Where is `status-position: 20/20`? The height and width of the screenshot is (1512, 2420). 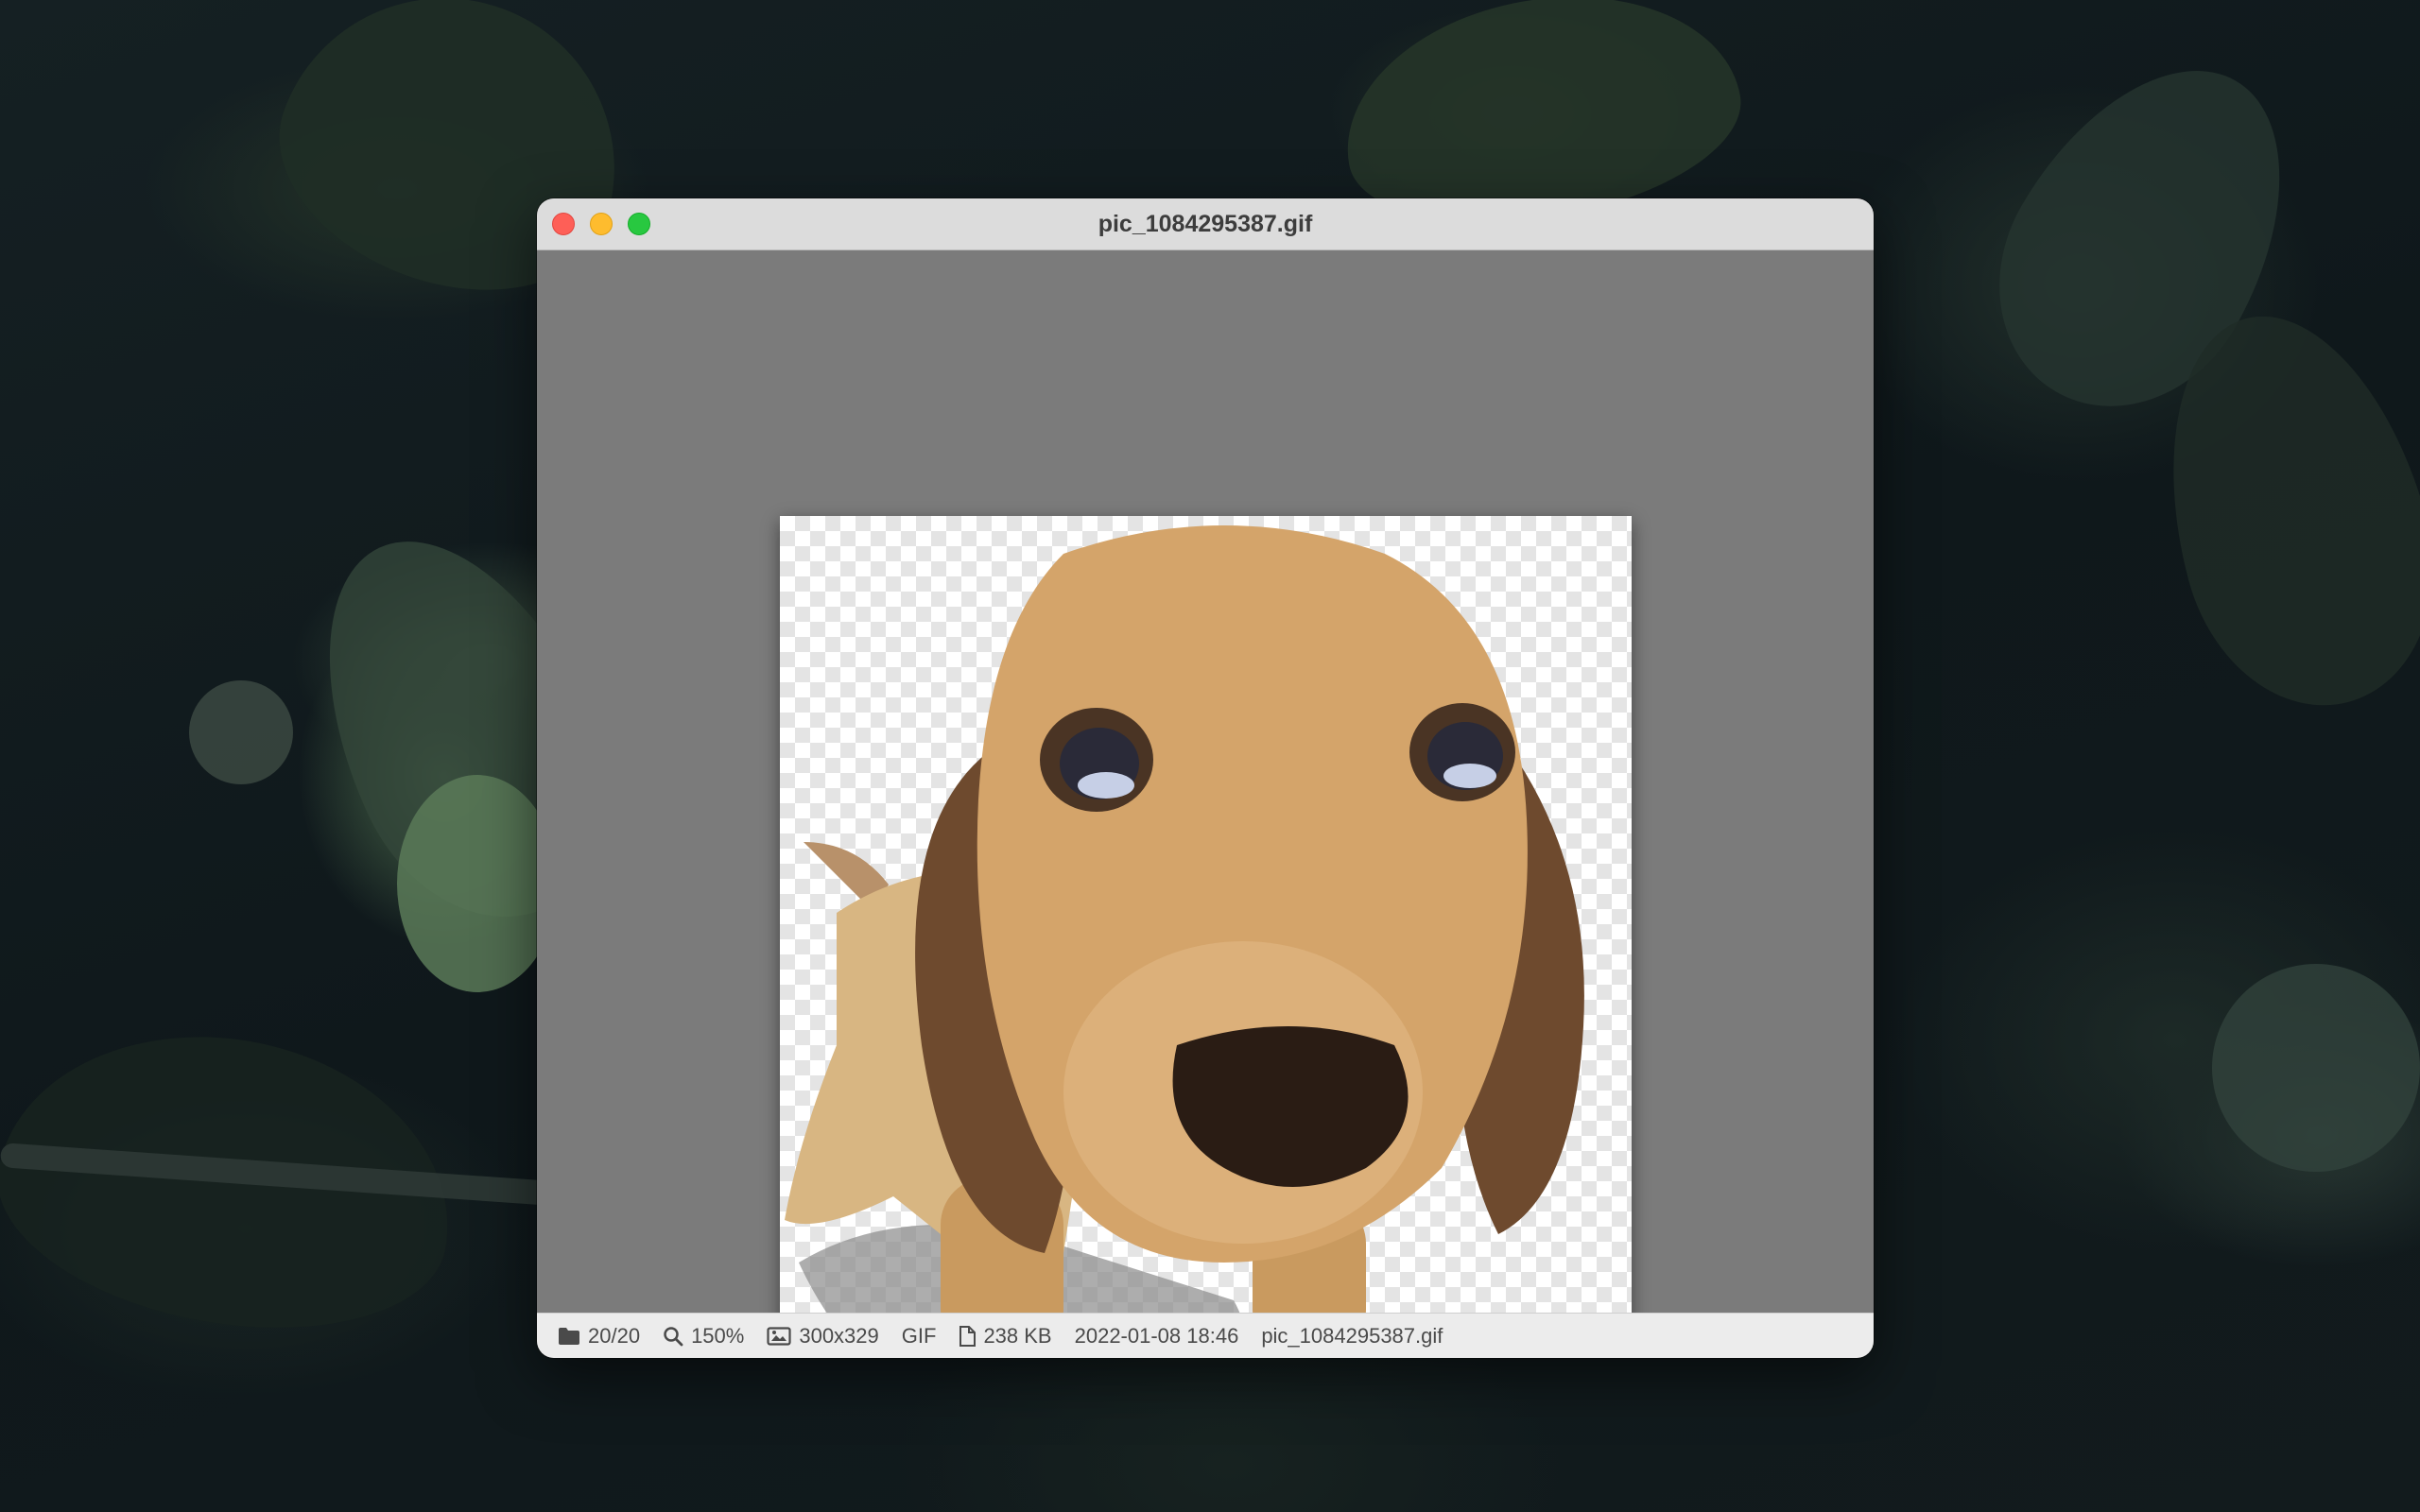 status-position: 20/20 is located at coordinates (599, 1336).